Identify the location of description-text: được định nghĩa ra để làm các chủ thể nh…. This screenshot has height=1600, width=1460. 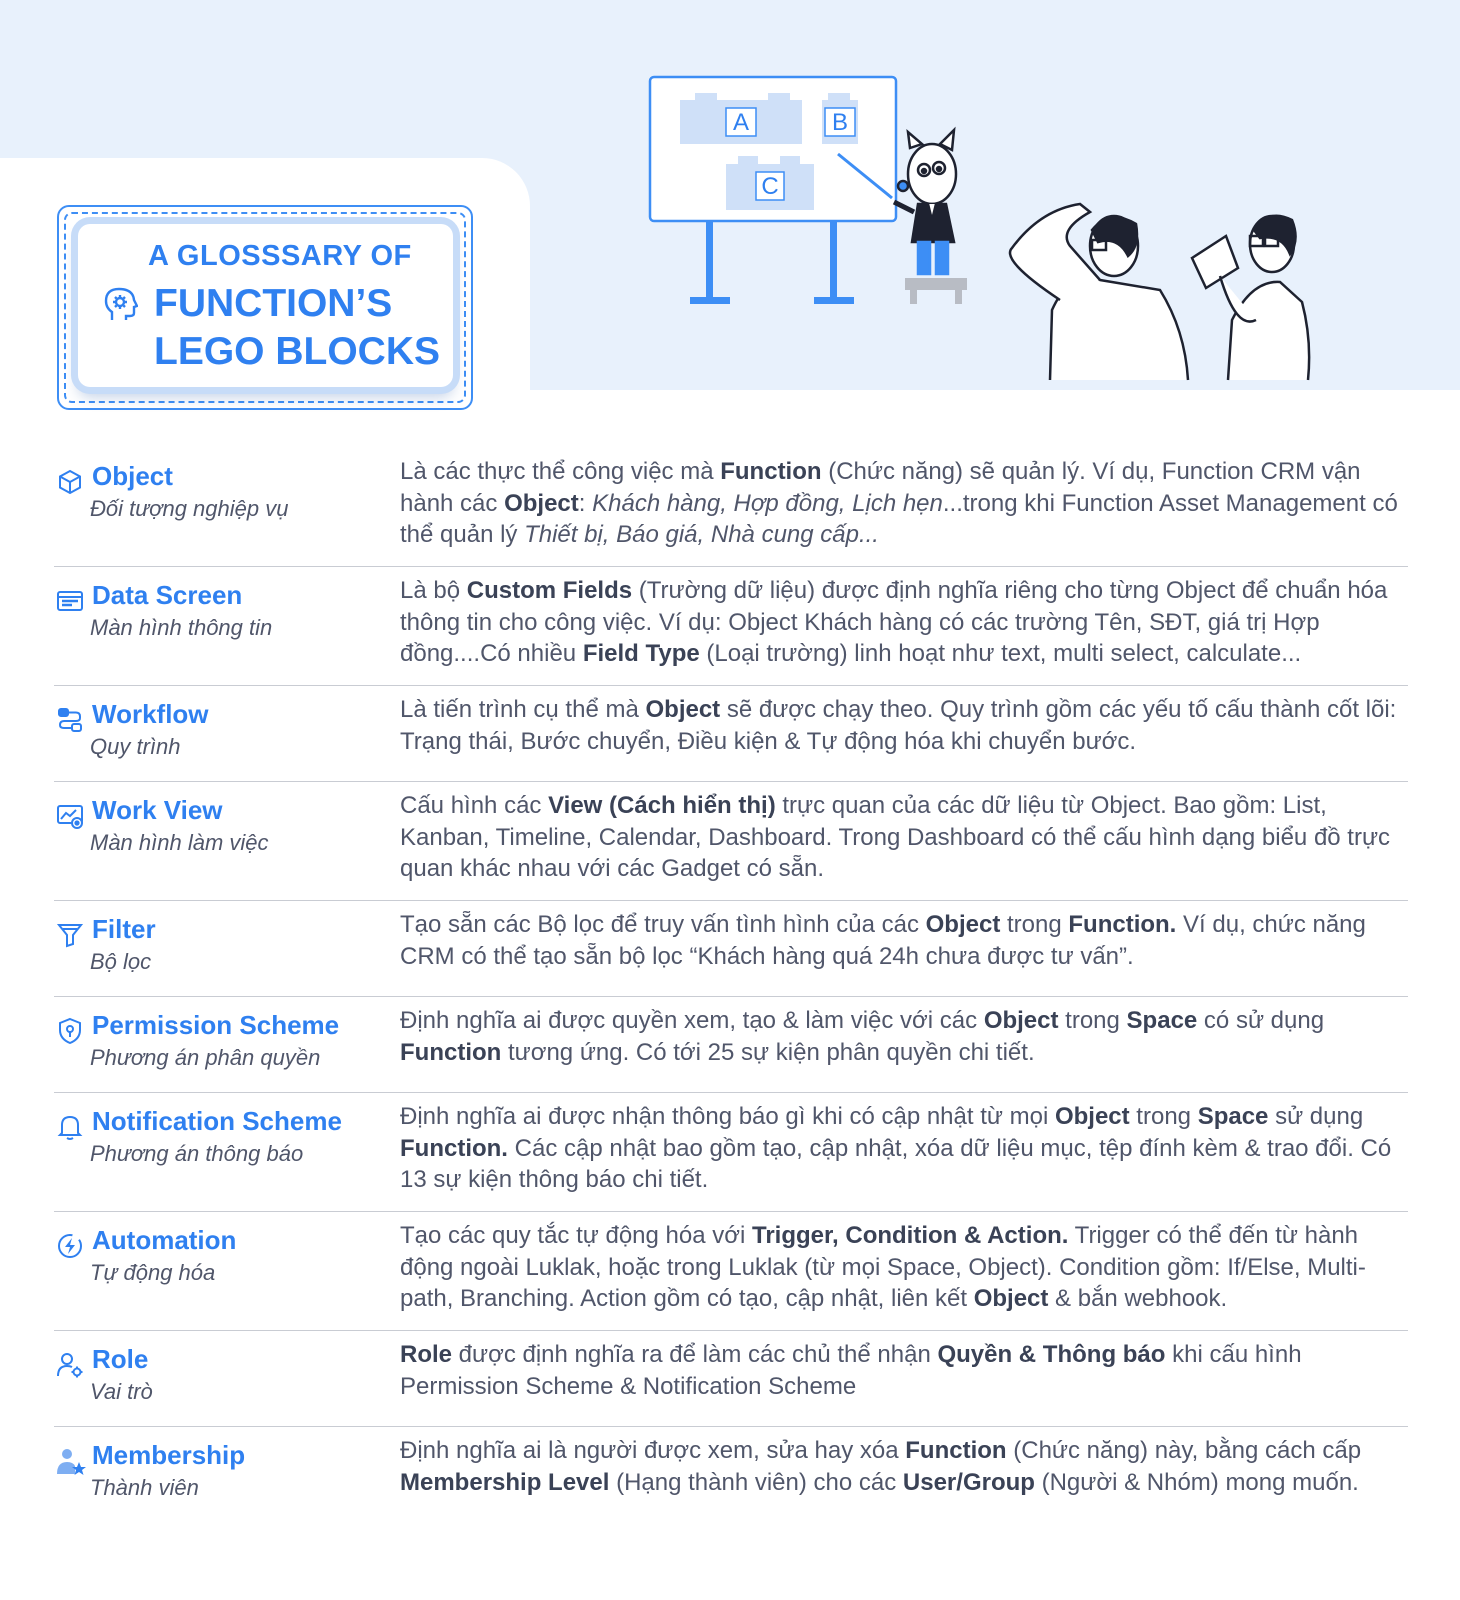
(695, 1354).